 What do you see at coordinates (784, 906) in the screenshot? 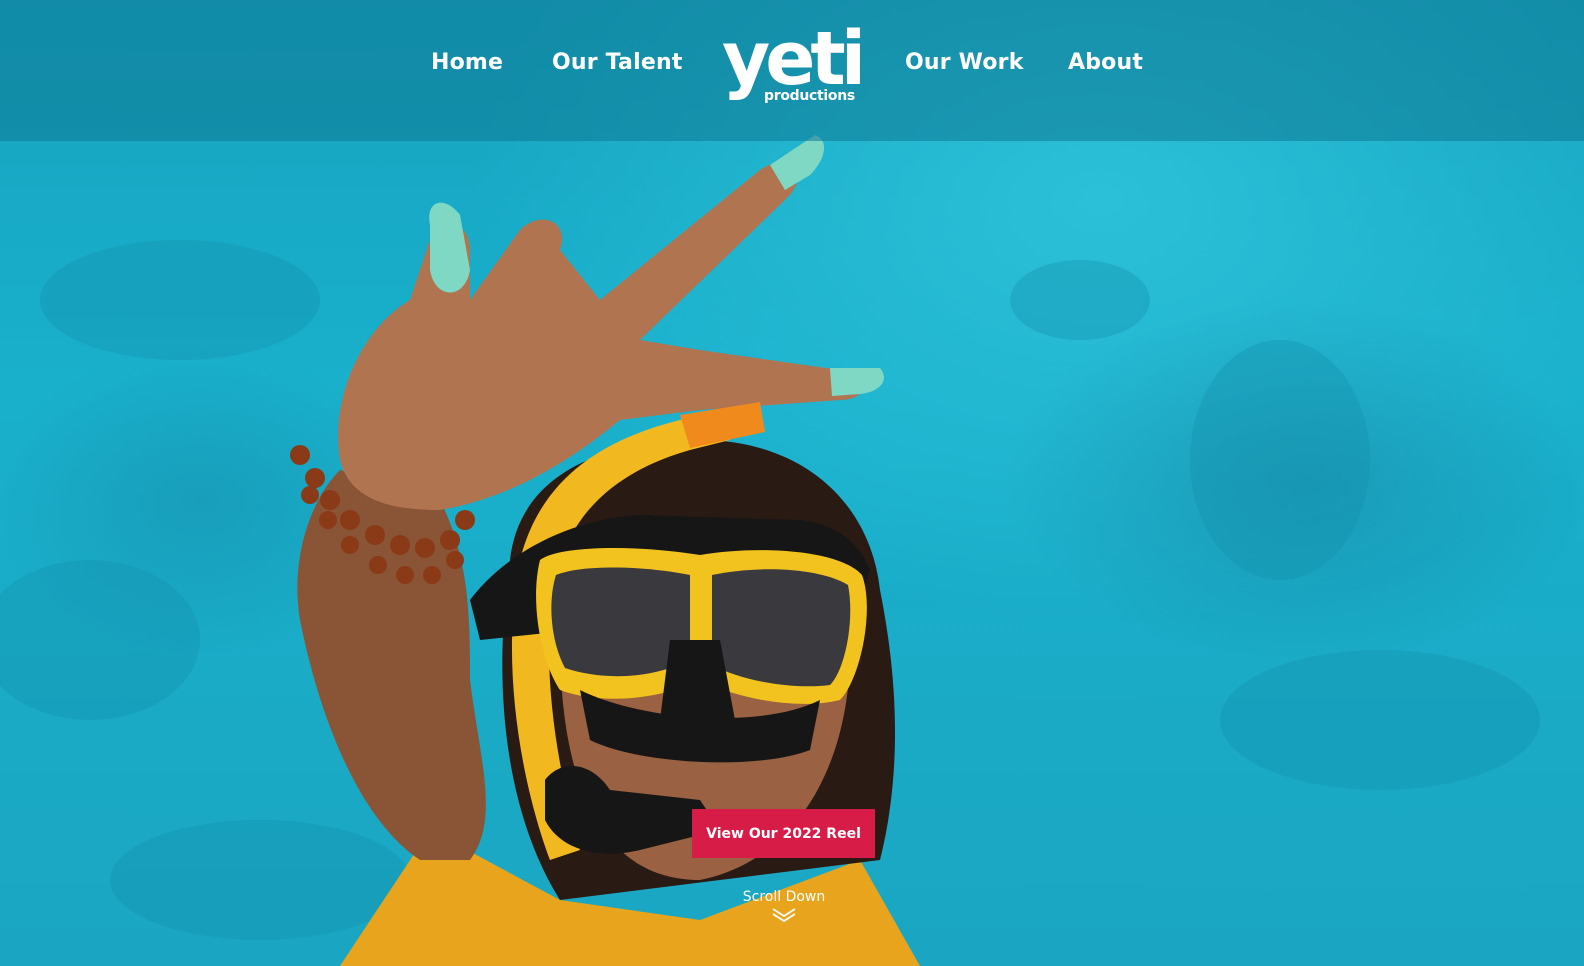
I see `scroll-down-link: Scroll Down` at bounding box center [784, 906].